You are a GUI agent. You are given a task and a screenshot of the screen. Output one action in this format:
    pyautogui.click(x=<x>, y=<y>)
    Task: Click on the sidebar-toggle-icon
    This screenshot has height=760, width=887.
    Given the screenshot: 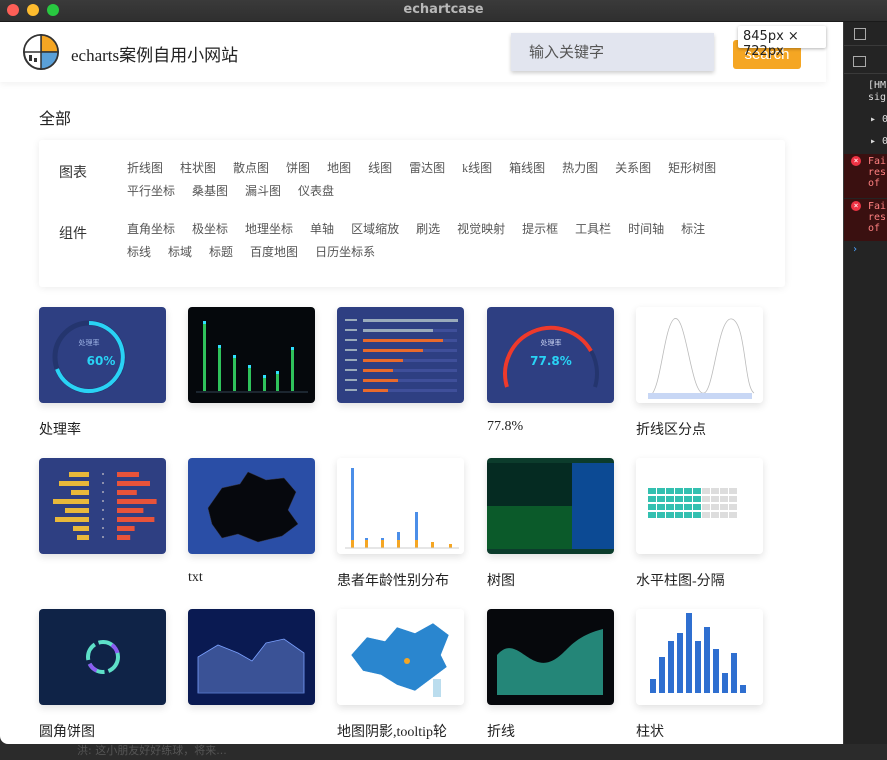 What is the action you would take?
    pyautogui.click(x=859, y=61)
    